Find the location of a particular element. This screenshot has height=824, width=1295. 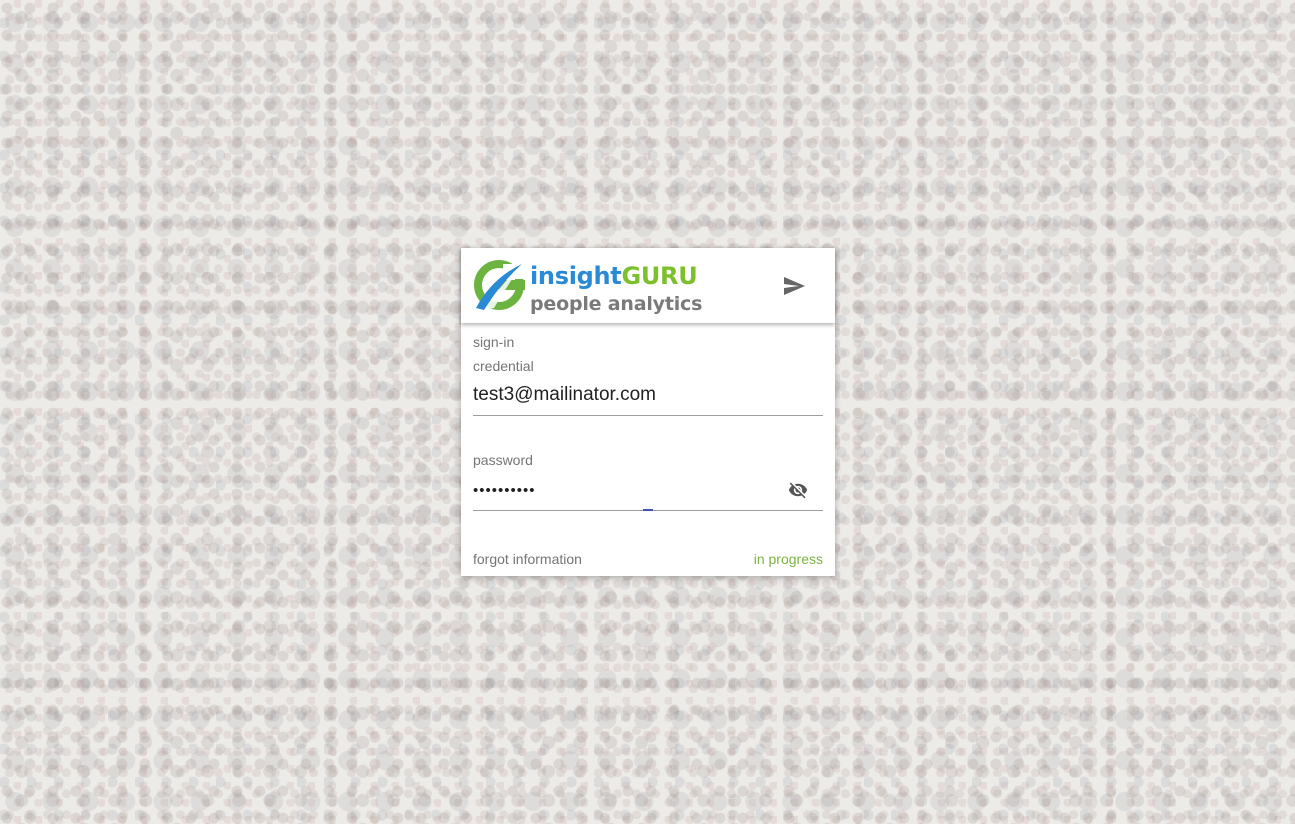

credential-input is located at coordinates (648, 395).